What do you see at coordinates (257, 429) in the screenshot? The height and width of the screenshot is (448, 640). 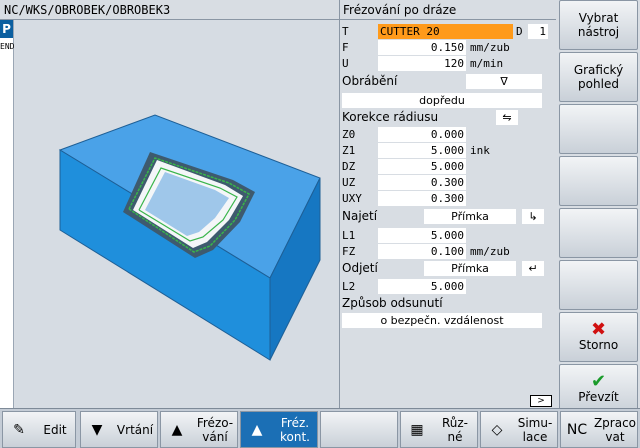 I see `contour-mill-icon: ▲` at bounding box center [257, 429].